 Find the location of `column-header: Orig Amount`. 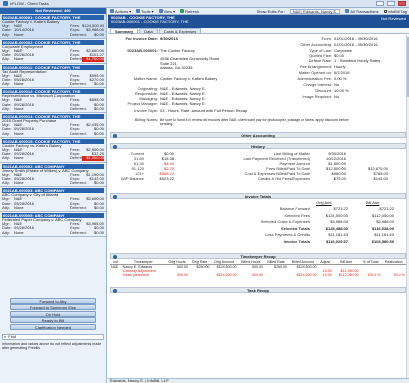

column-header: Orig Amount is located at coordinates (224, 262).